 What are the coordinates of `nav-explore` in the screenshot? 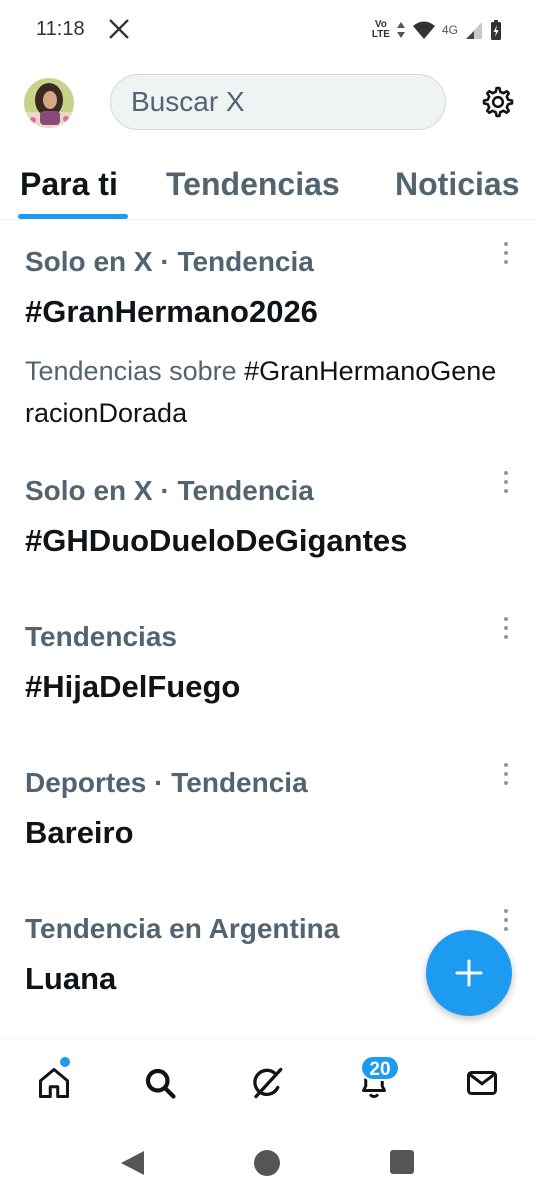 It's located at (160, 1083).